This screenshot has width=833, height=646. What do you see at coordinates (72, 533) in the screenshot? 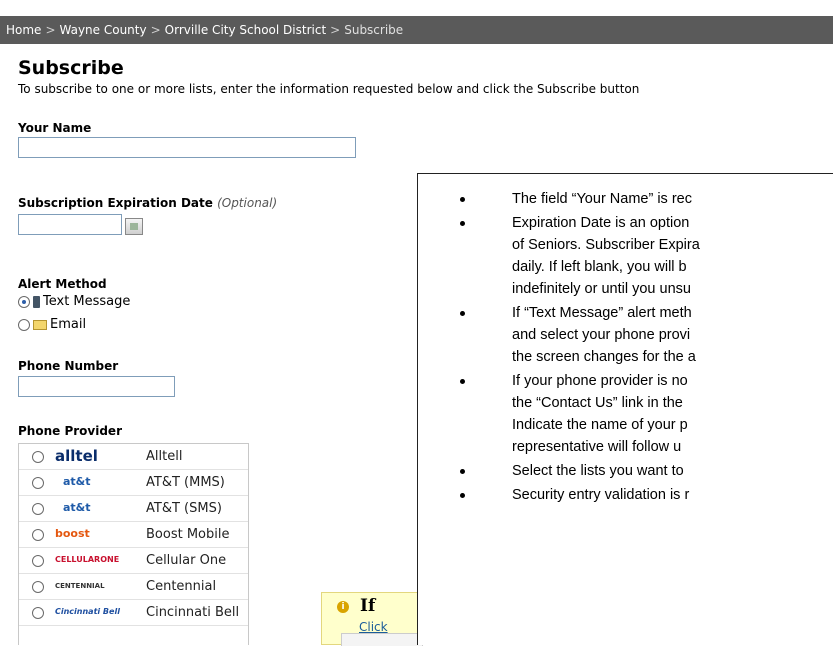
I see `boost-logo: boost` at bounding box center [72, 533].